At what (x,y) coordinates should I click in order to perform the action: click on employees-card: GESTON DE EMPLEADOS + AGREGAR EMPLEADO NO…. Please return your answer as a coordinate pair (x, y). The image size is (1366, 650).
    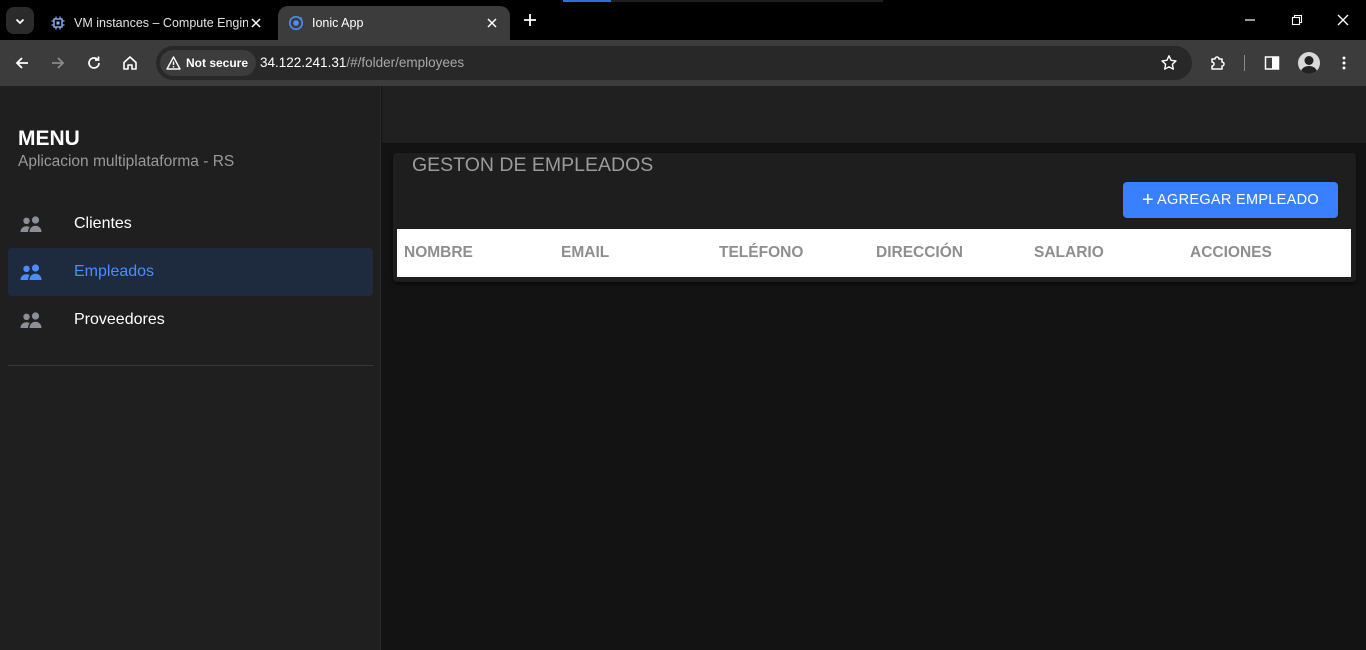
    Looking at the image, I should click on (874, 217).